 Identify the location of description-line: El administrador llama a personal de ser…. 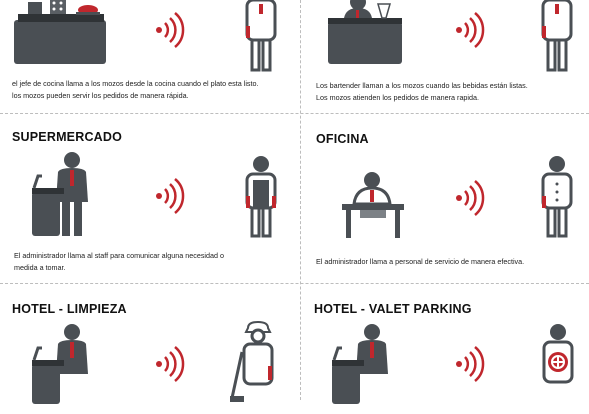
(420, 261).